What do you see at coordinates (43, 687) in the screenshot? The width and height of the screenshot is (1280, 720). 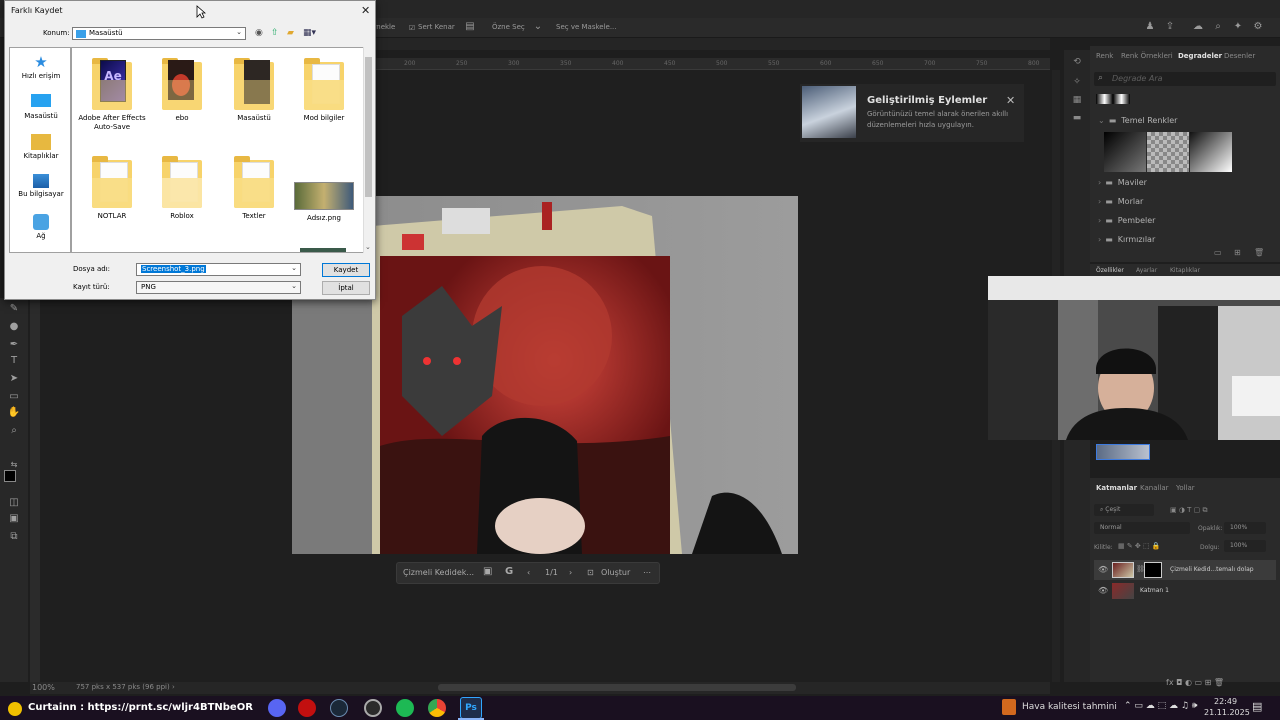 I see `zoom-level: 100%` at bounding box center [43, 687].